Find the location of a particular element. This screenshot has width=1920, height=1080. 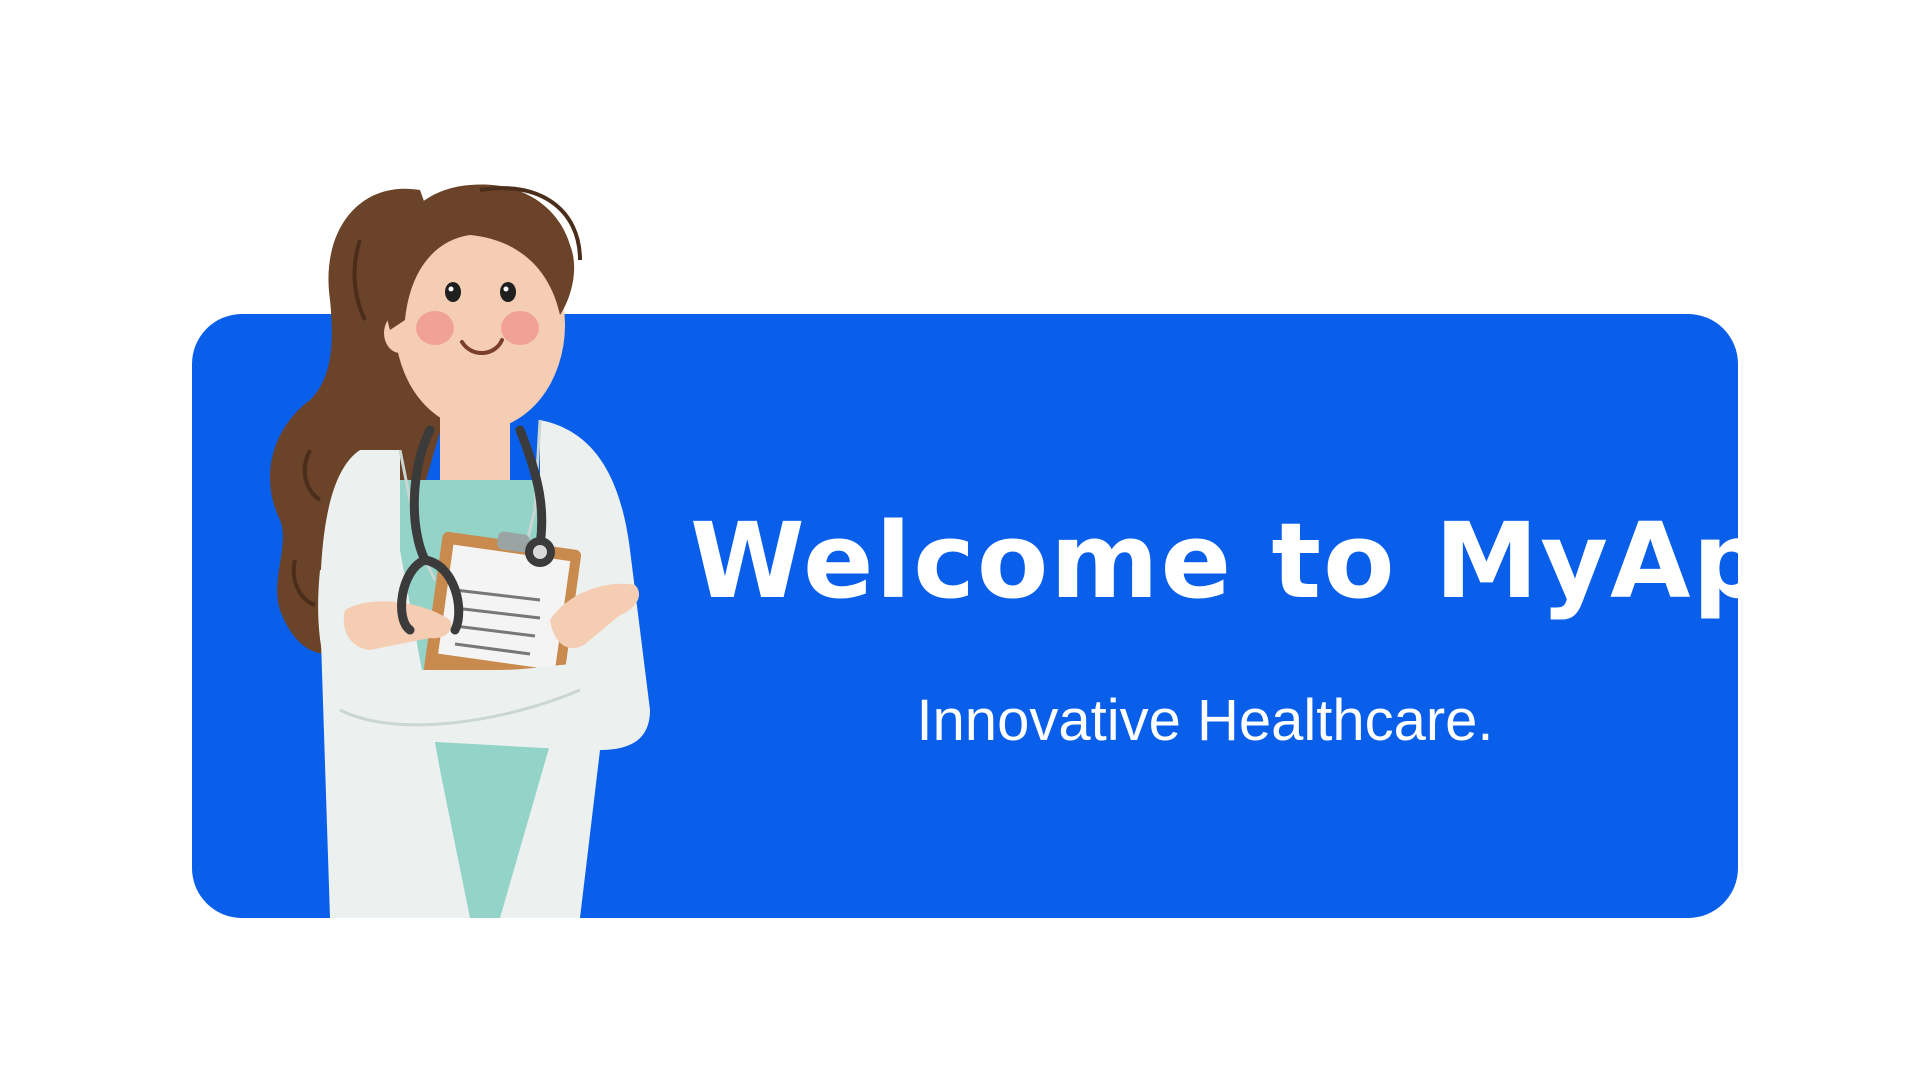

welcome-heading: Welcome to MyApp! is located at coordinates (1292, 561).